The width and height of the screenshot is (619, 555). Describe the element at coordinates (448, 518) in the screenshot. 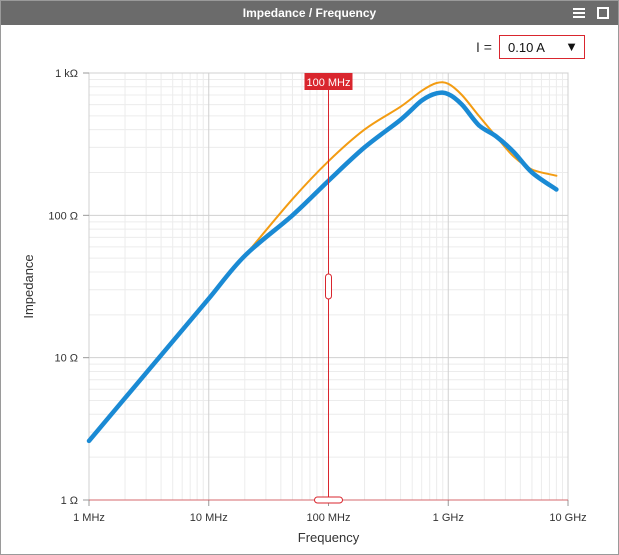

I see `x-tick-label: 1 GHz` at that location.